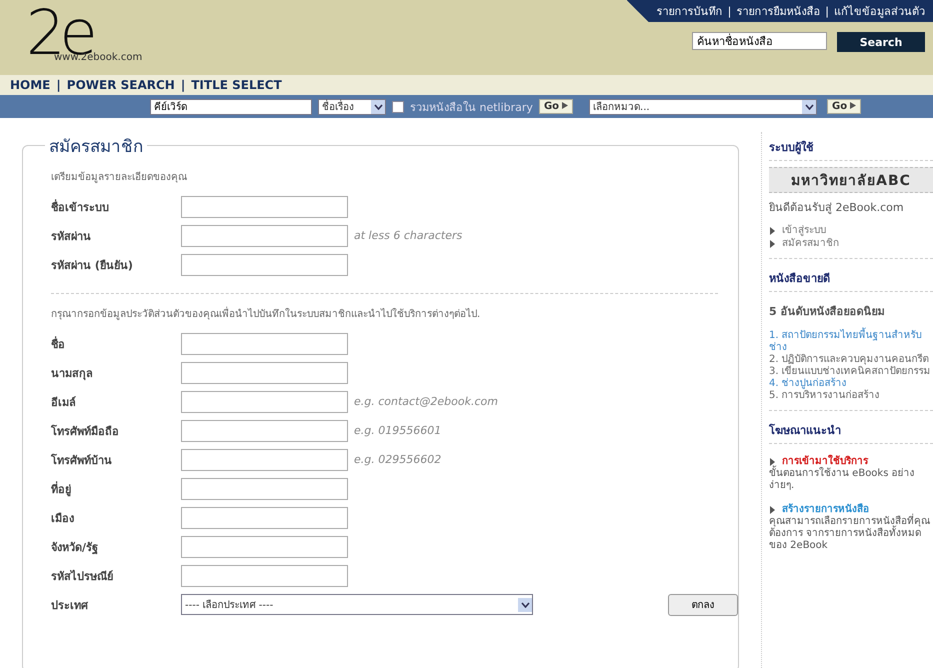 This screenshot has width=933, height=668. Describe the element at coordinates (71, 236) in the screenshot. I see `field-label: รหัสผ่าน` at that location.